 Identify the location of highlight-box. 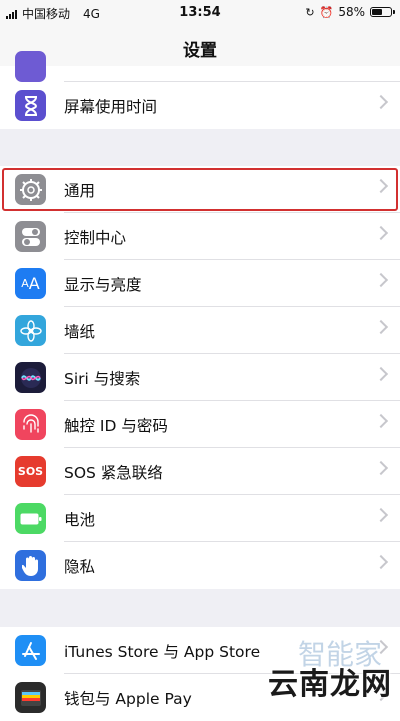
(200, 189).